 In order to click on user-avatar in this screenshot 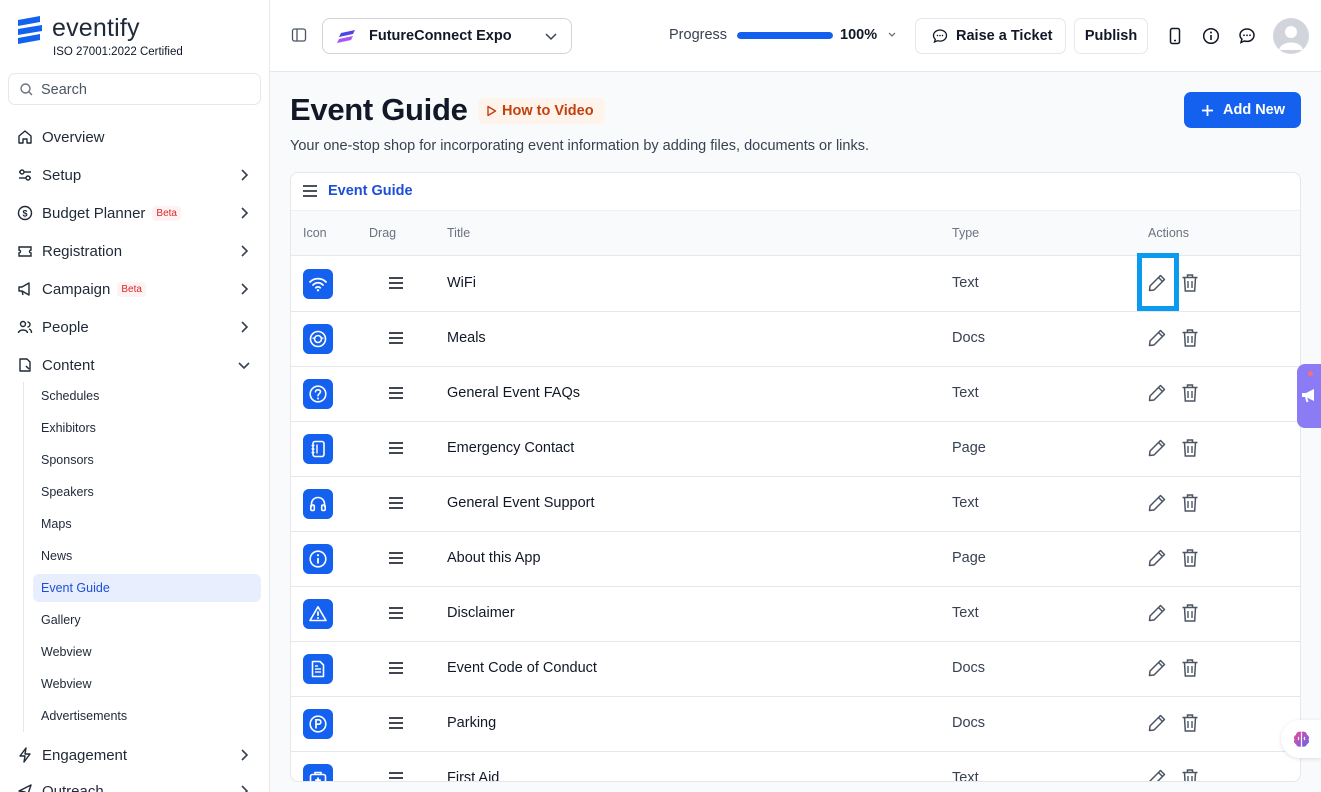, I will do `click(1291, 36)`.